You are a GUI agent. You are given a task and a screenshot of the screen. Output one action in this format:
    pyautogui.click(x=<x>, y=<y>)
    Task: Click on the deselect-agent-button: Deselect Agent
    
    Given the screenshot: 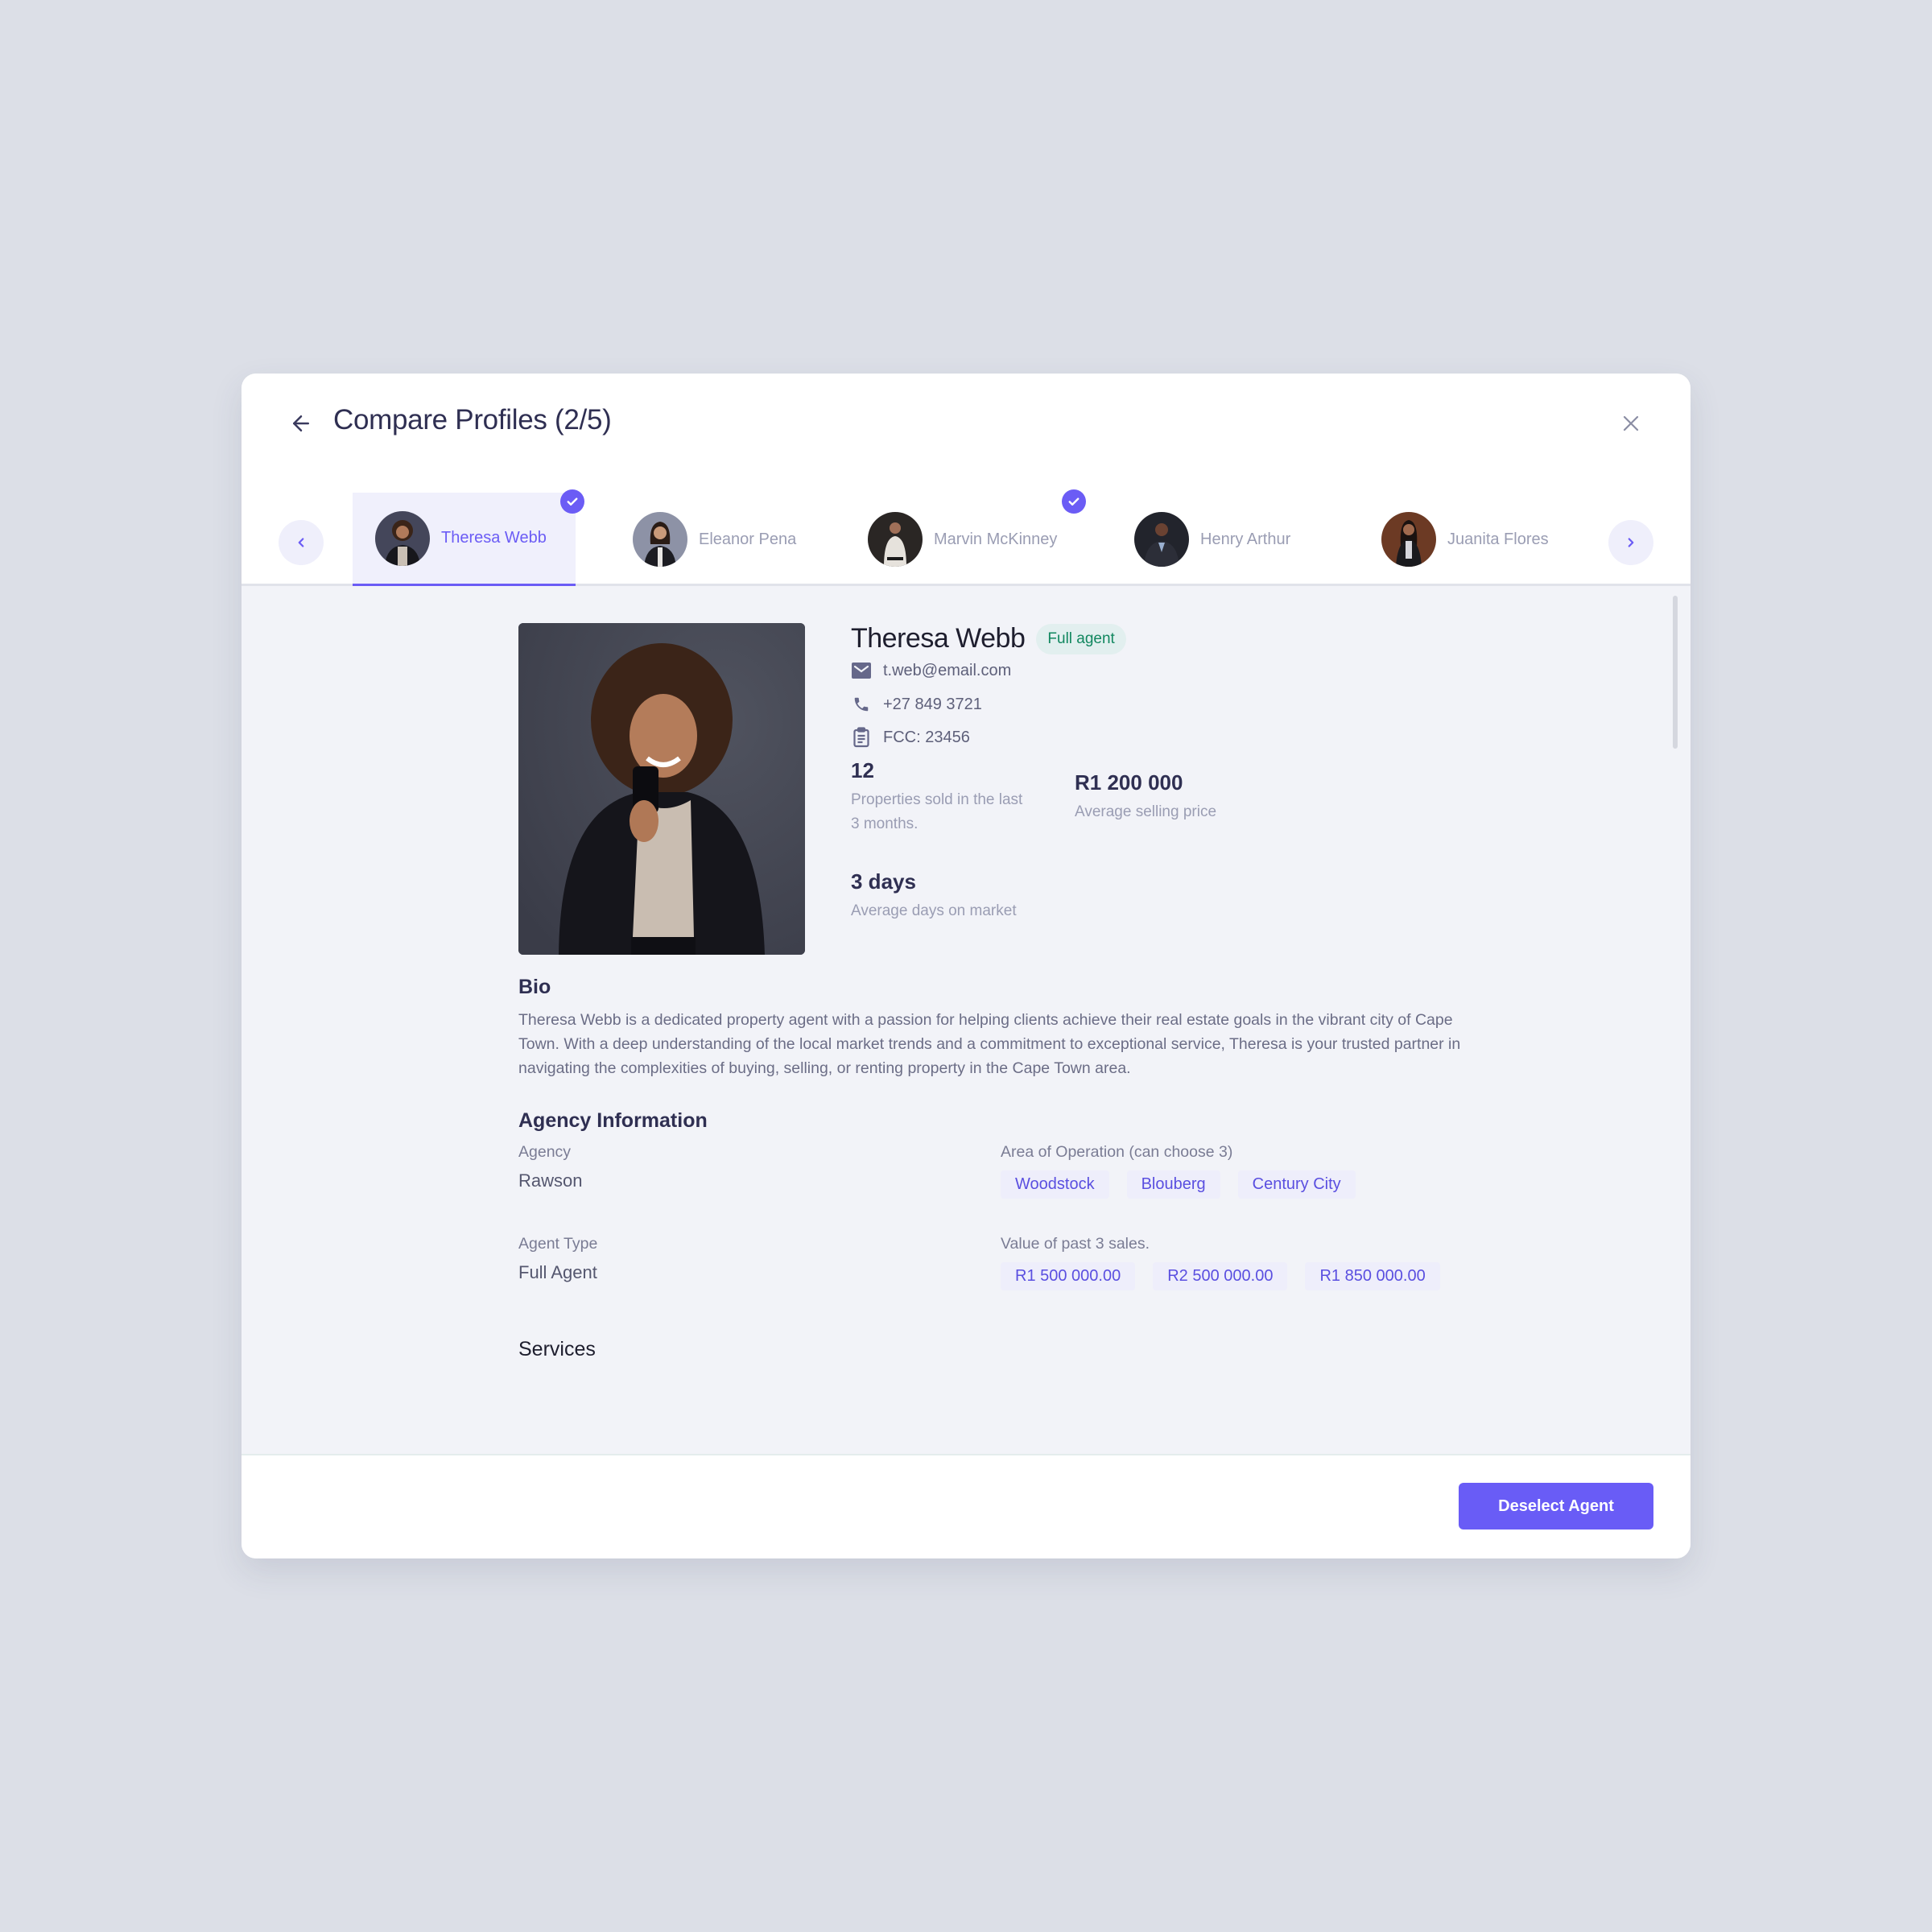 What is the action you would take?
    pyautogui.click(x=1556, y=1506)
    